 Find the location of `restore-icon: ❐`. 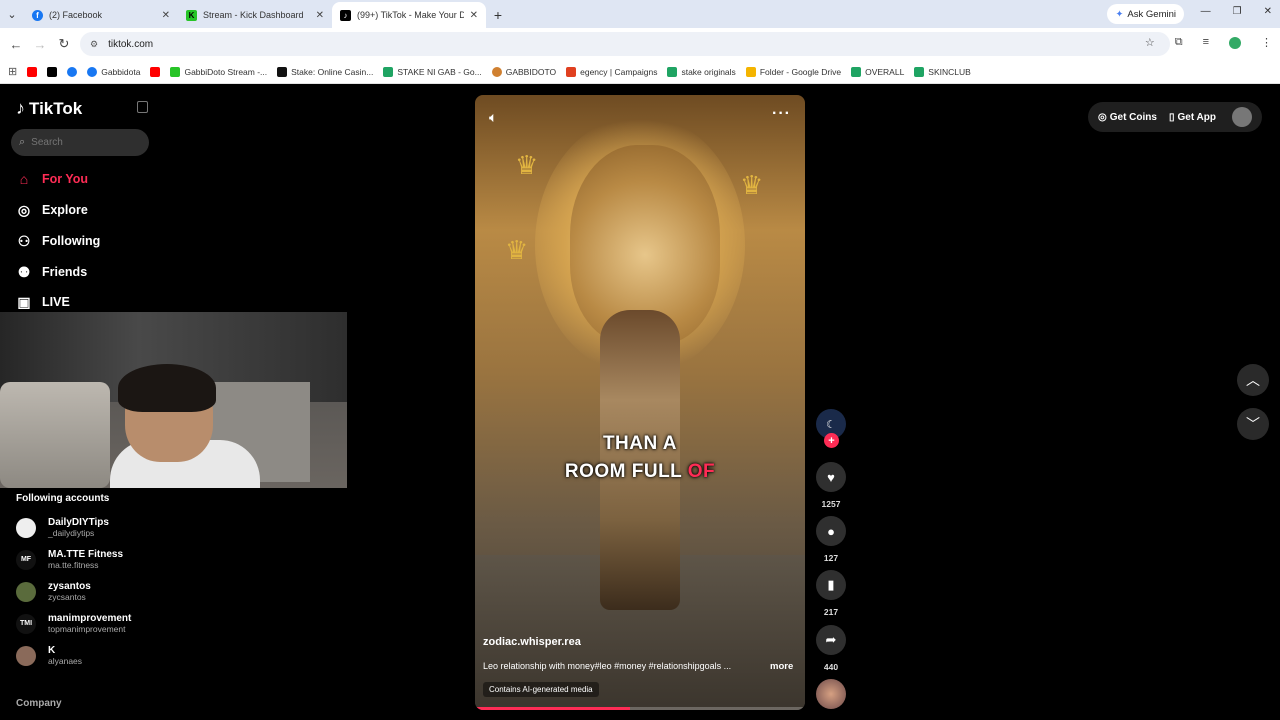

restore-icon: ❐ is located at coordinates (1237, 11).